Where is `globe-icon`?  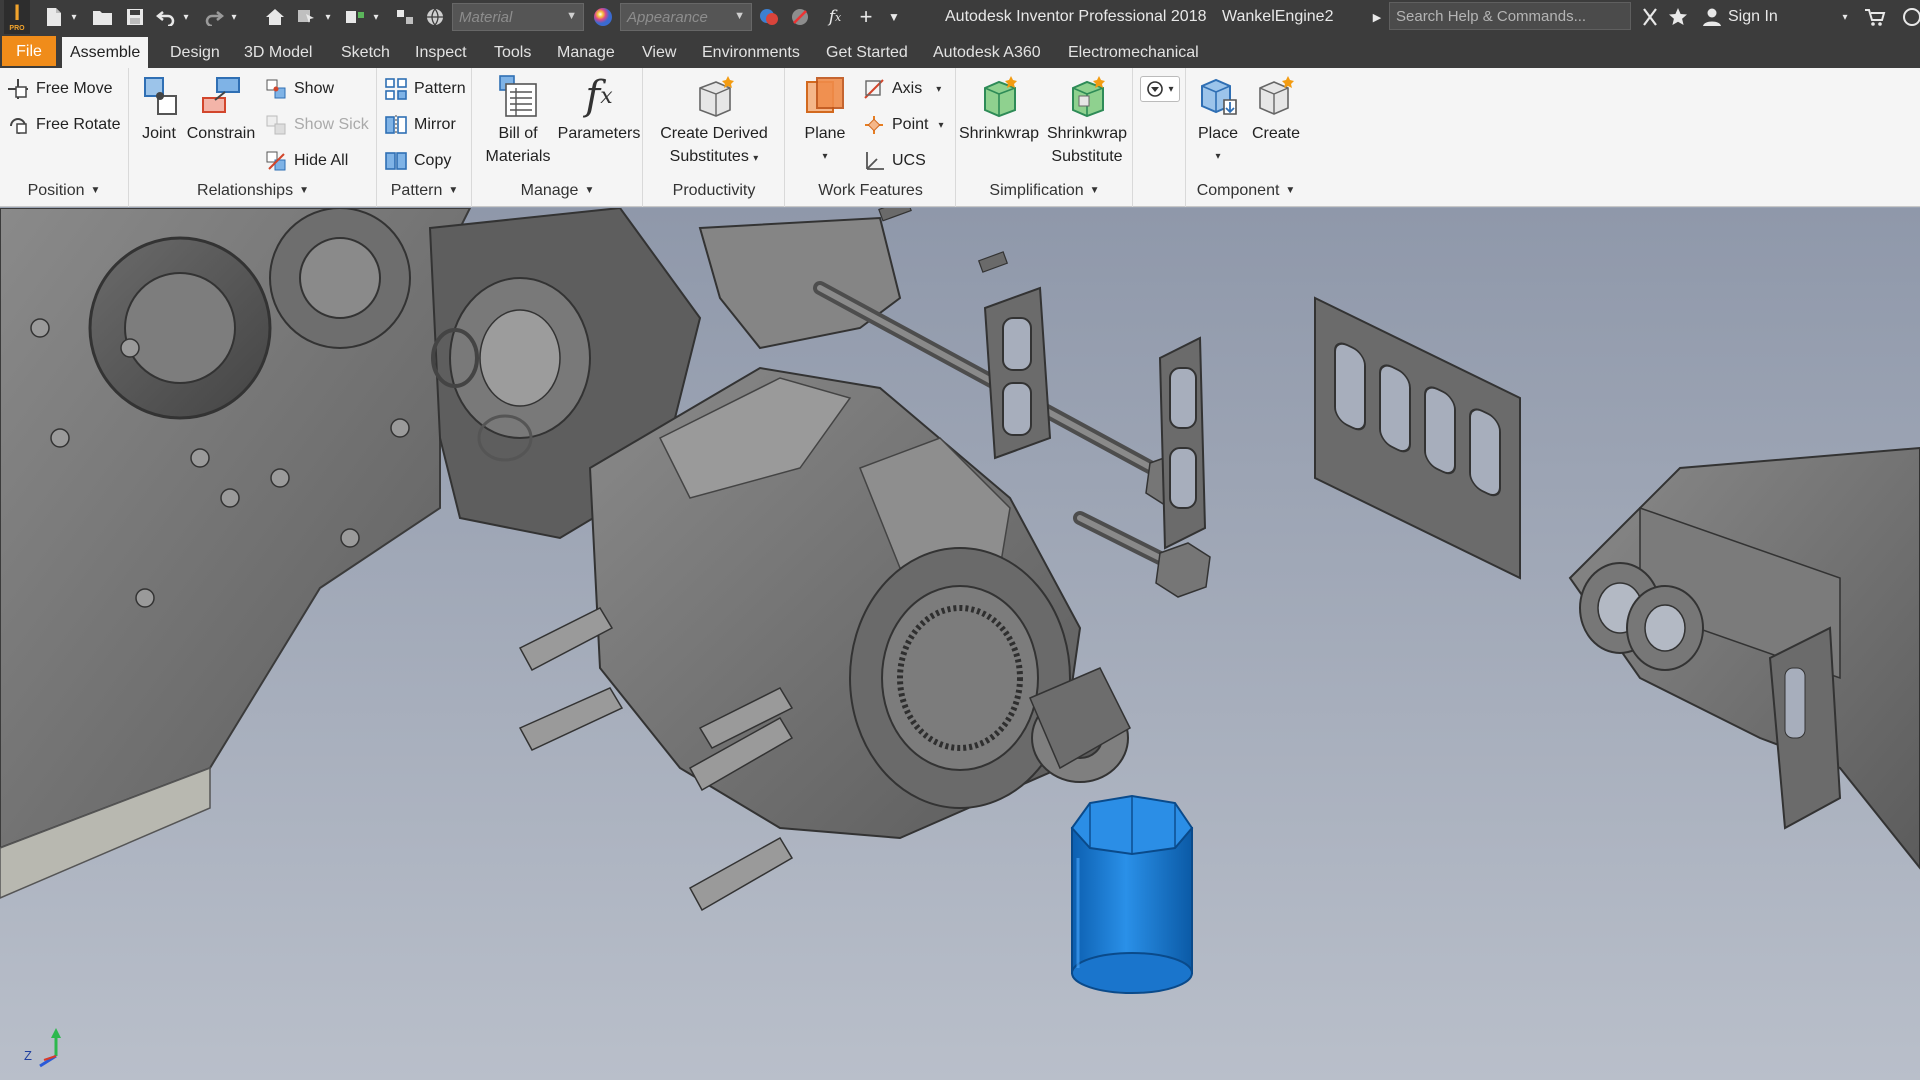
globe-icon is located at coordinates (435, 17).